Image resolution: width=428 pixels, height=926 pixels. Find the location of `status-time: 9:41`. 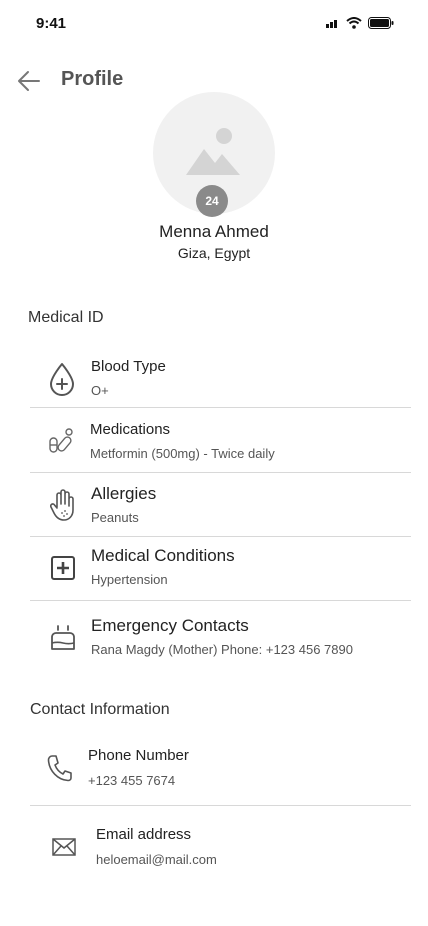

status-time: 9:41 is located at coordinates (51, 23).